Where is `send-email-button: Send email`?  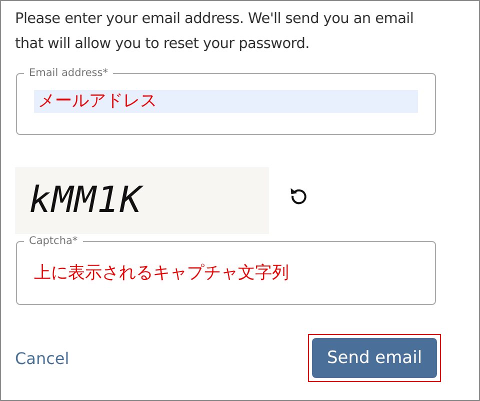 send-email-button: Send email is located at coordinates (374, 358).